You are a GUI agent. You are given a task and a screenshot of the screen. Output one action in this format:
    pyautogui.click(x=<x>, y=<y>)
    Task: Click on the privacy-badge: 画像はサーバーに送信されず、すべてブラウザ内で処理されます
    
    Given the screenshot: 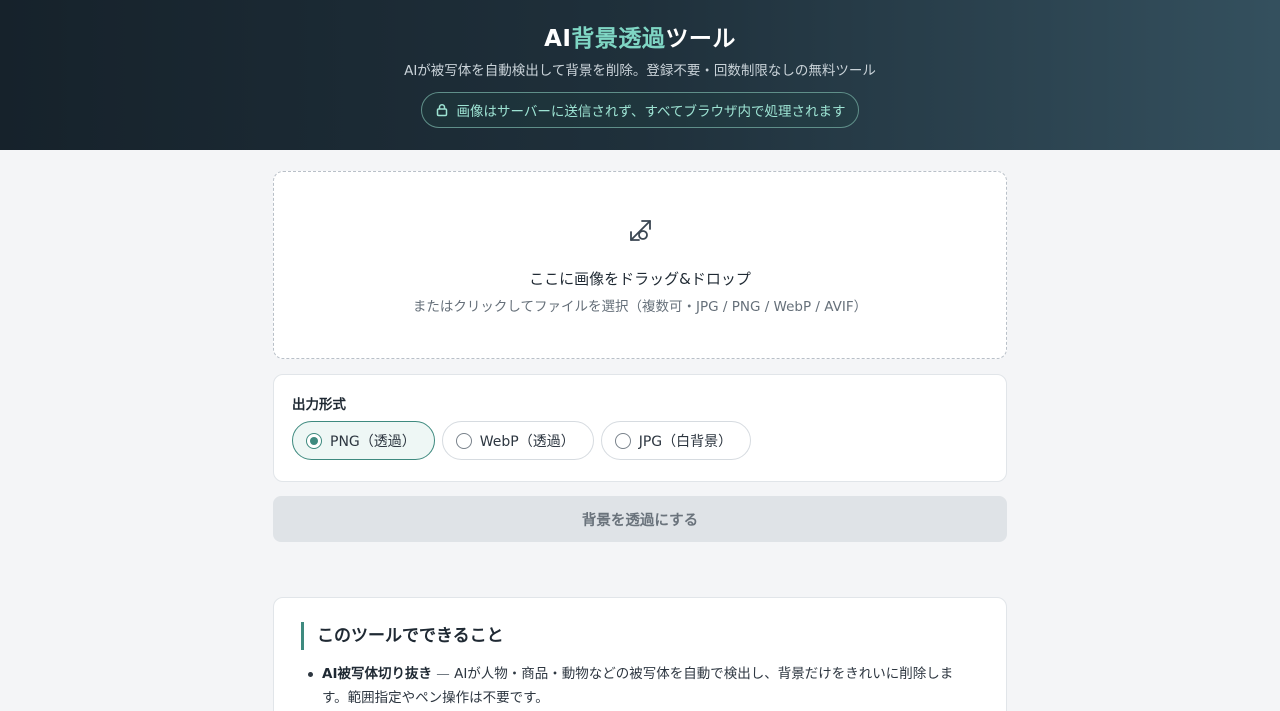 What is the action you would take?
    pyautogui.click(x=640, y=110)
    